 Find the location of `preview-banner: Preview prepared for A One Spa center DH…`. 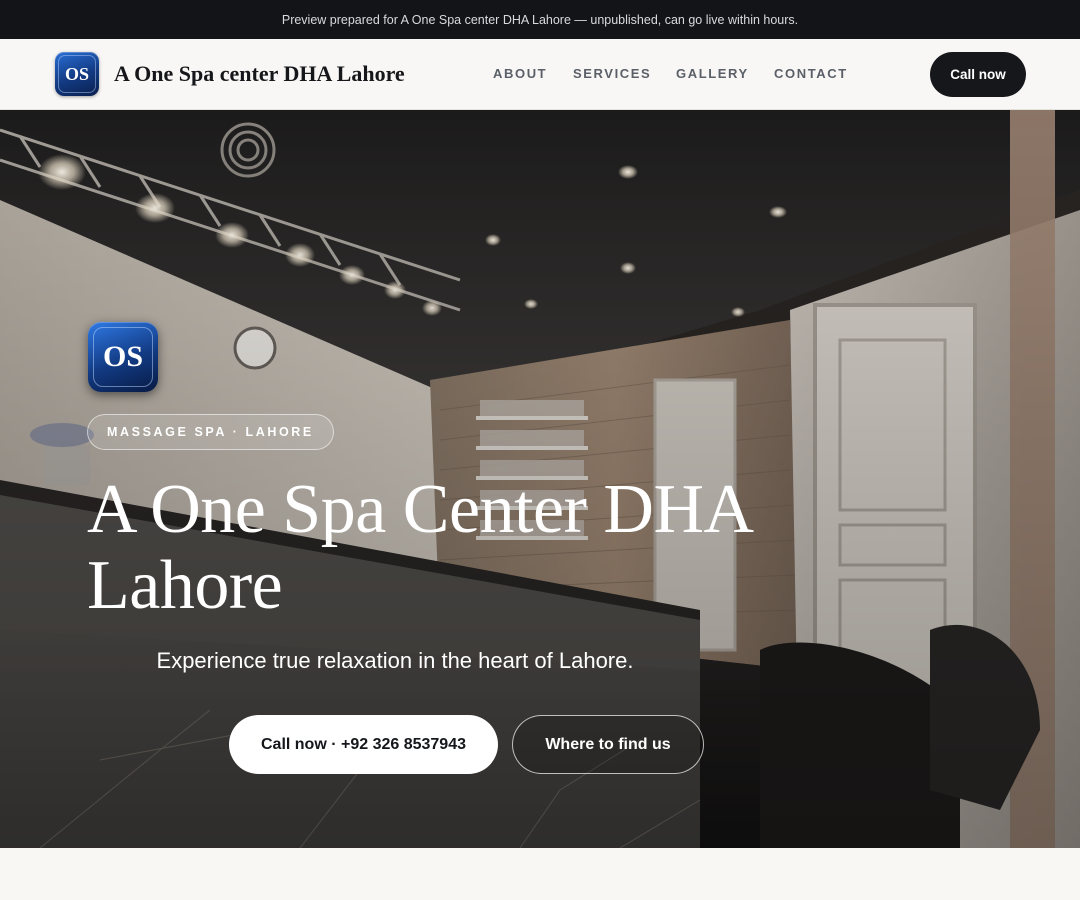

preview-banner: Preview prepared for A One Spa center DH… is located at coordinates (540, 19).